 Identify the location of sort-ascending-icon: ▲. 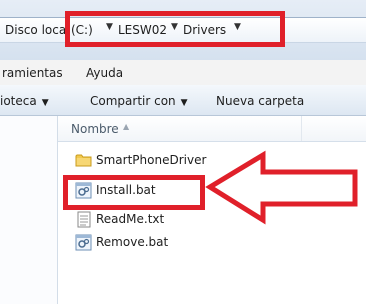
(126, 126).